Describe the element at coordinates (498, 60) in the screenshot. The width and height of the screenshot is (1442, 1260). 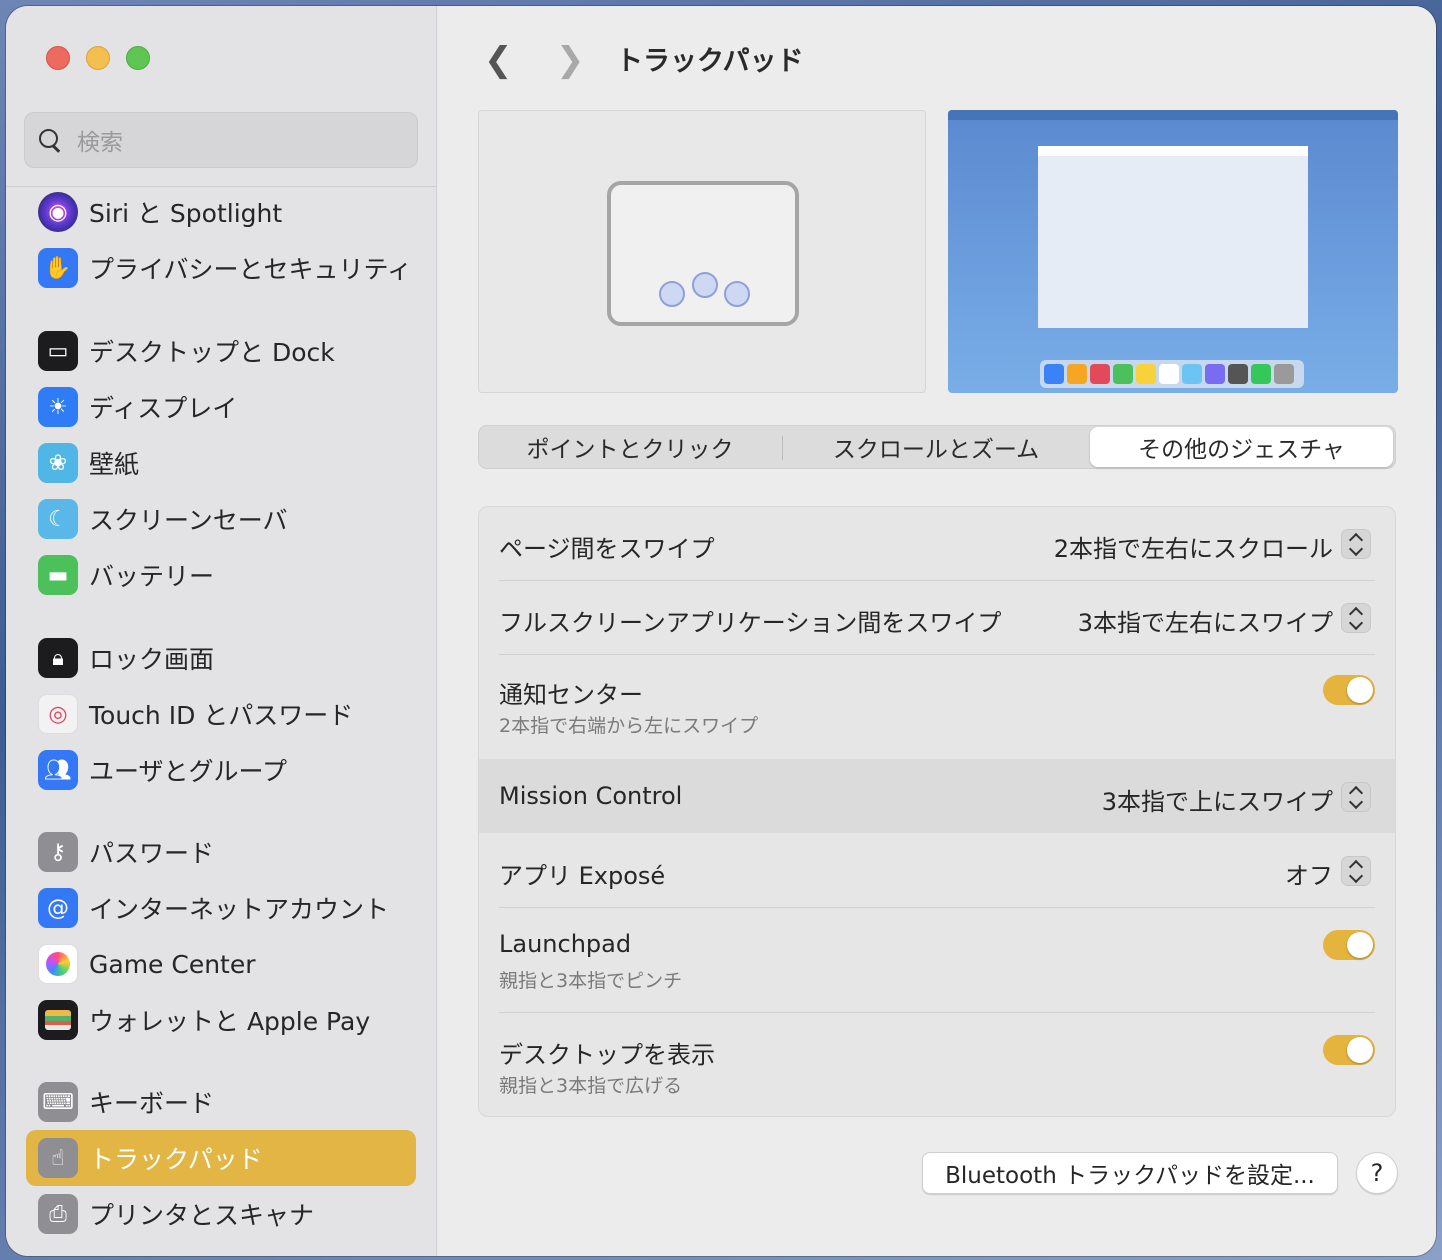
I see `back-chevron-icon: ❮` at that location.